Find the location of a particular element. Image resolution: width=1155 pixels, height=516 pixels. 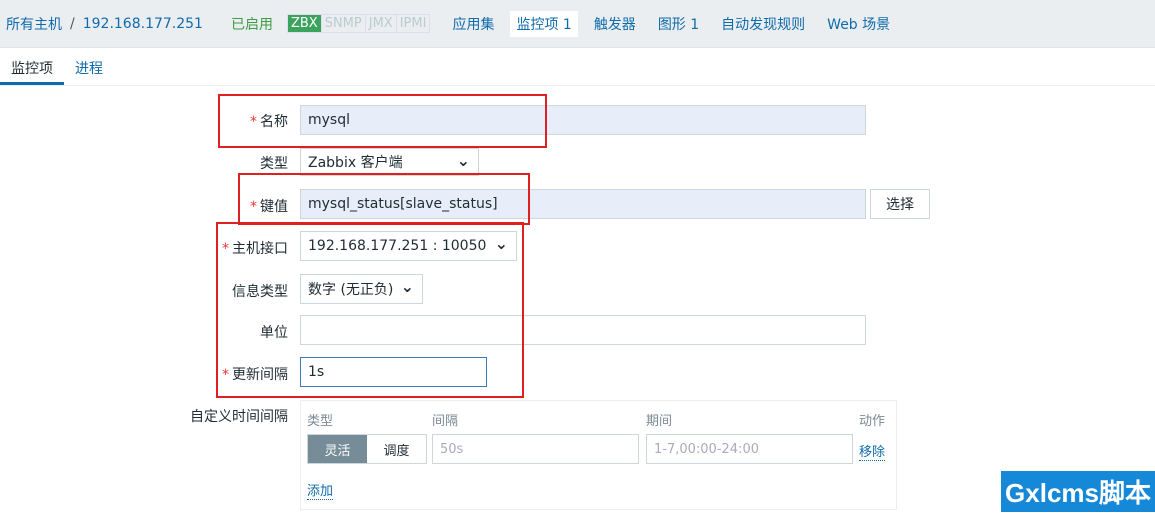

interface-select: 192.168.177.251 : 10050 is located at coordinates (408, 246).